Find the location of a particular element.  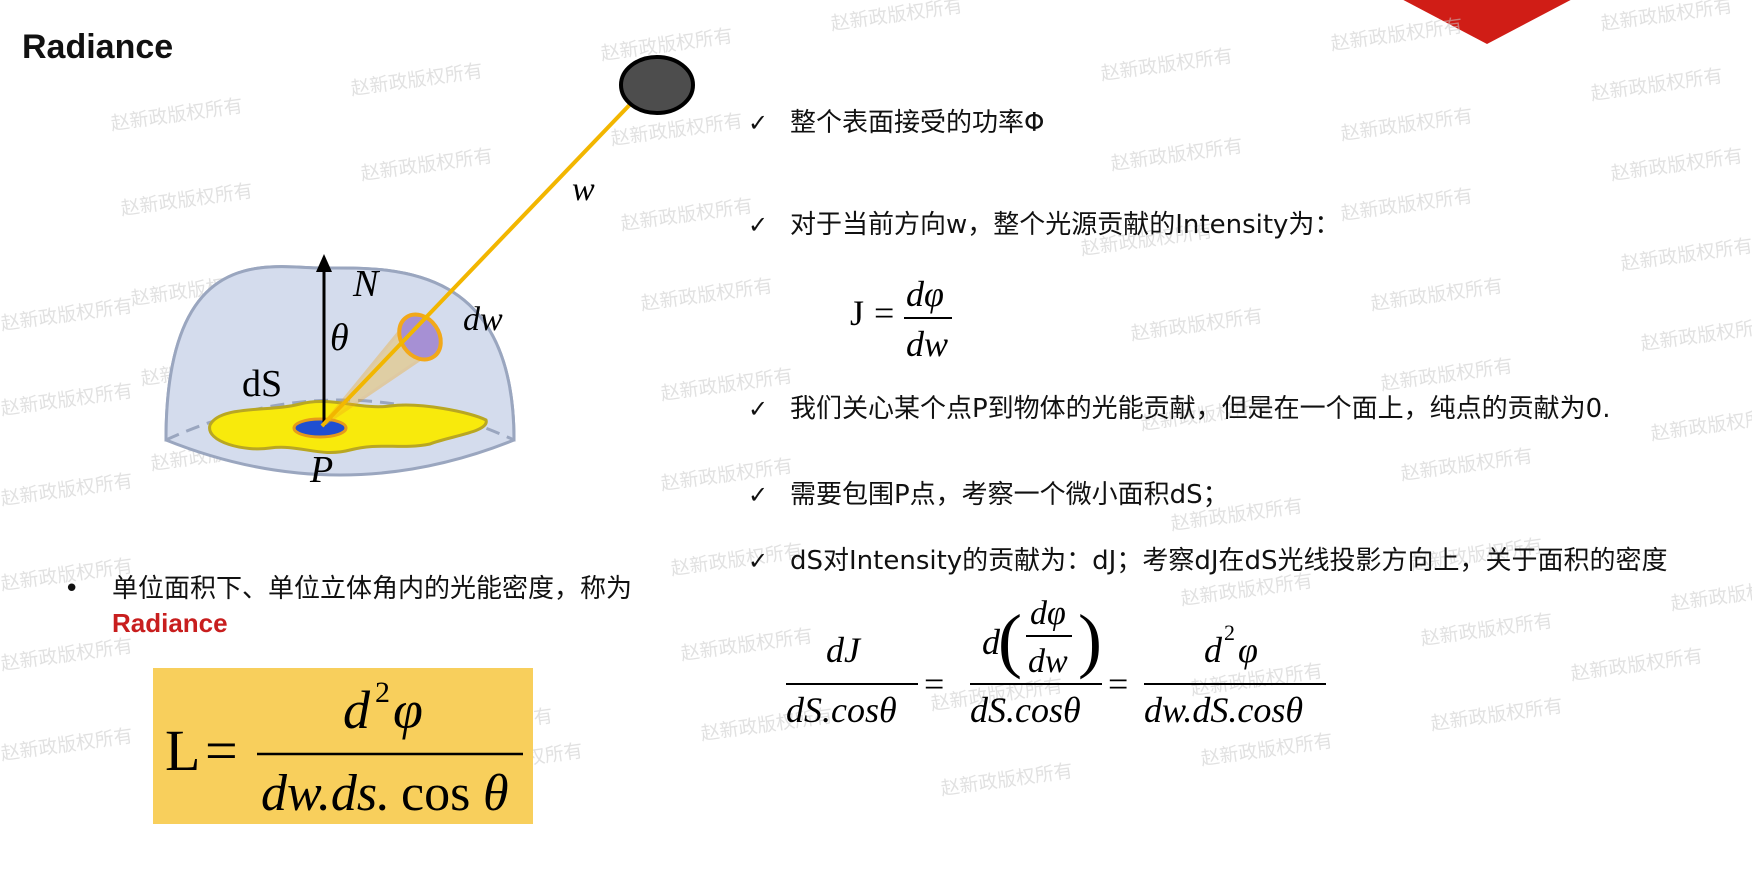

f3-num-phi: φ is located at coordinates (1248, 650).